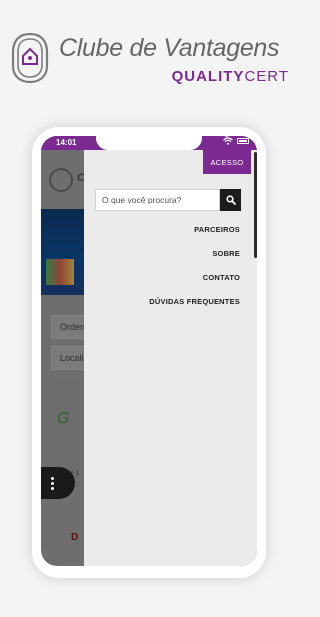 Image resolution: width=320 pixels, height=617 pixels. Describe the element at coordinates (208, 76) in the screenshot. I see `brand-subtitle-quality: QUALITY` at that location.